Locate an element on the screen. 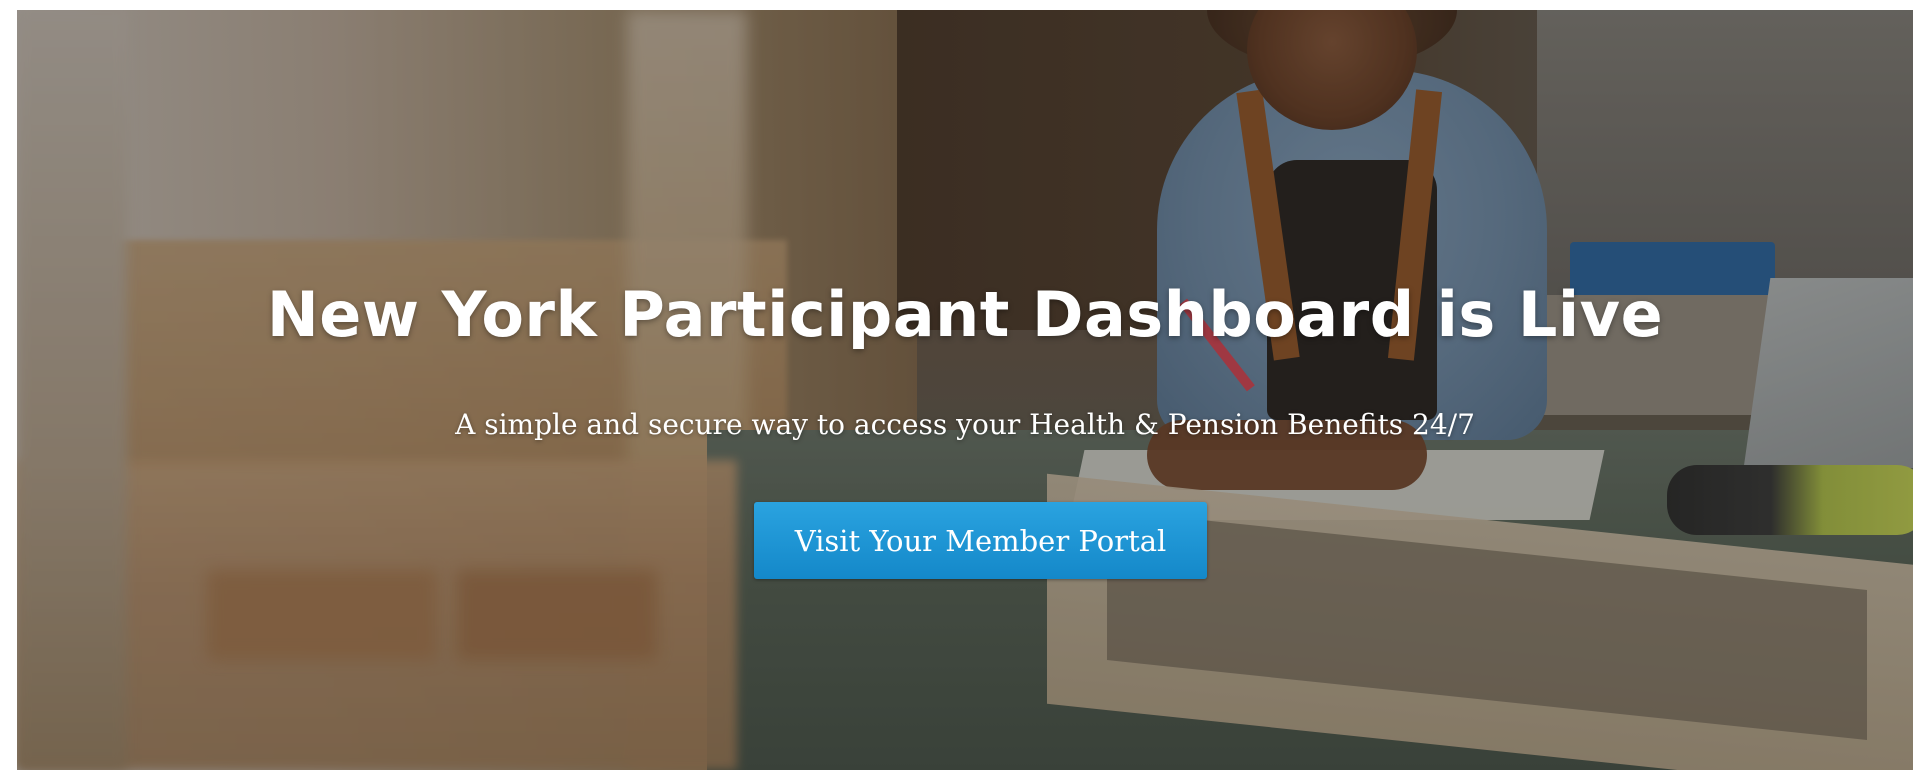  visit-member-portal-button: Visit Your Member Portal is located at coordinates (980, 540).